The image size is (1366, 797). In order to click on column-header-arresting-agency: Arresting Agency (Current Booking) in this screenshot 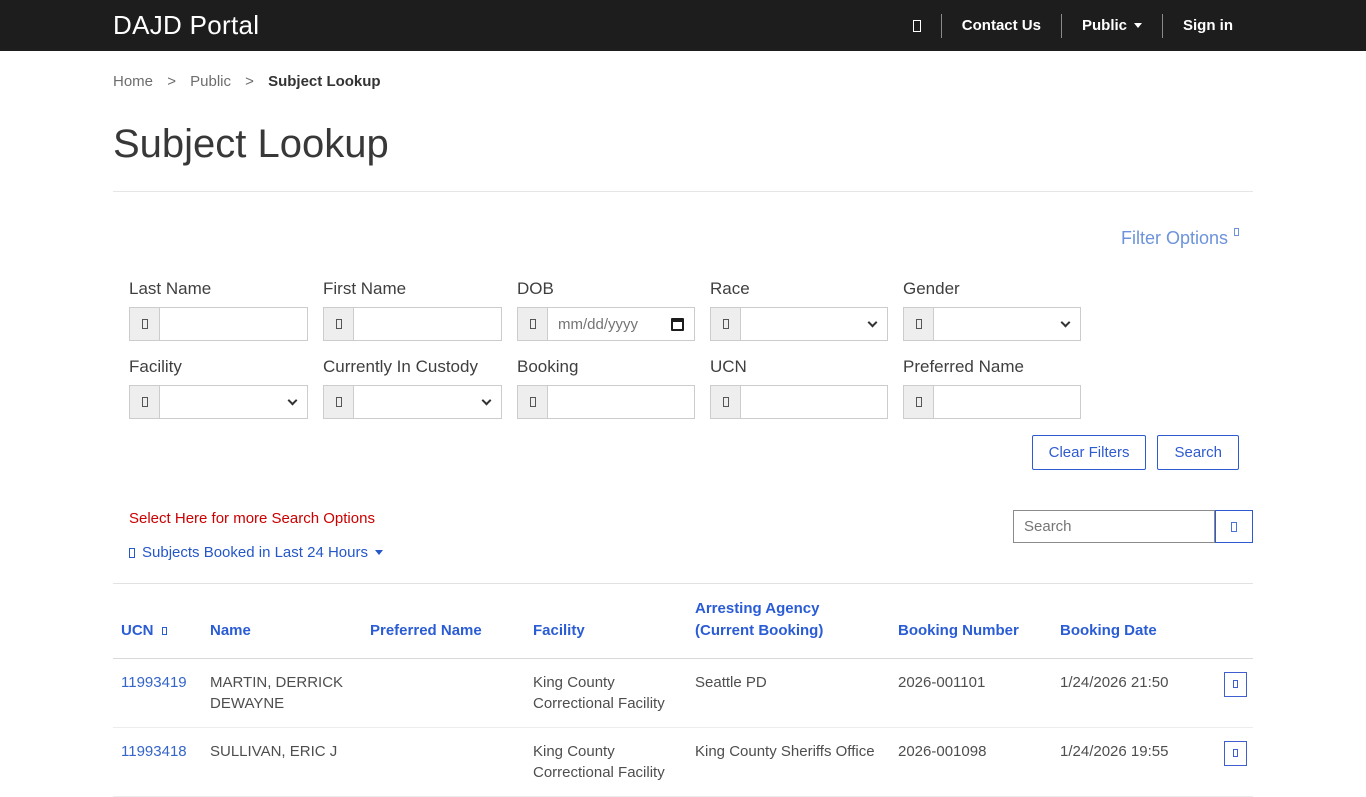, I will do `click(788, 621)`.